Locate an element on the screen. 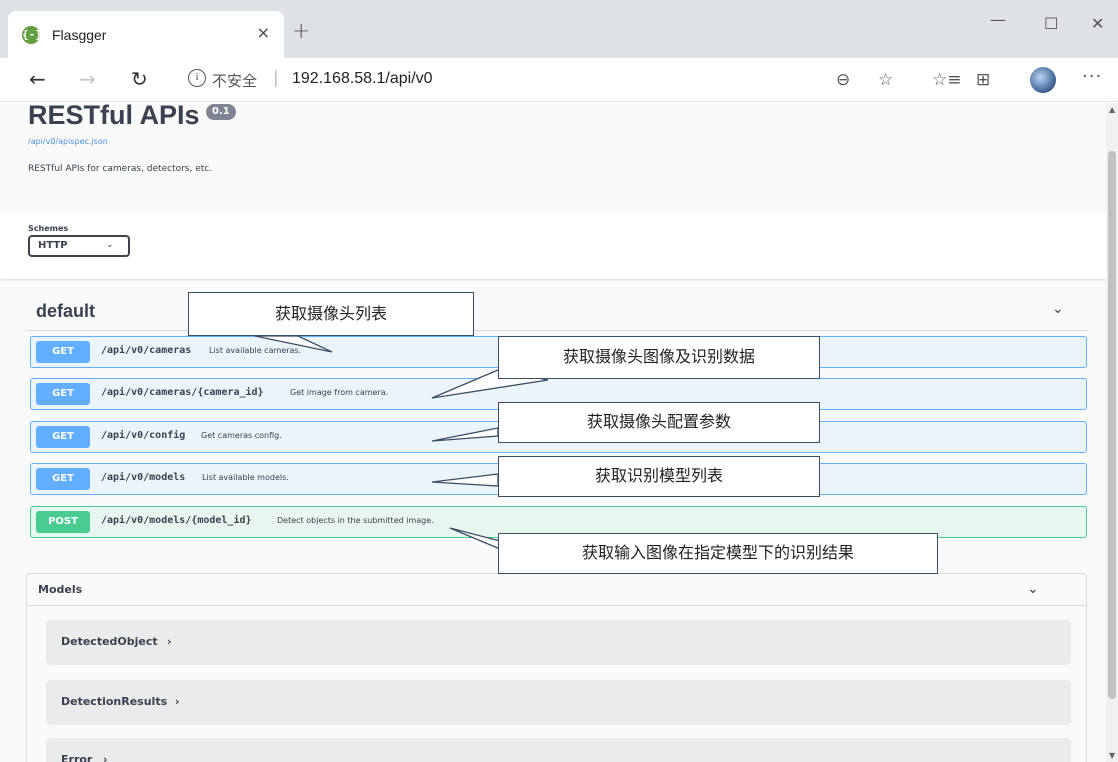  model-name: Error is located at coordinates (77, 757).